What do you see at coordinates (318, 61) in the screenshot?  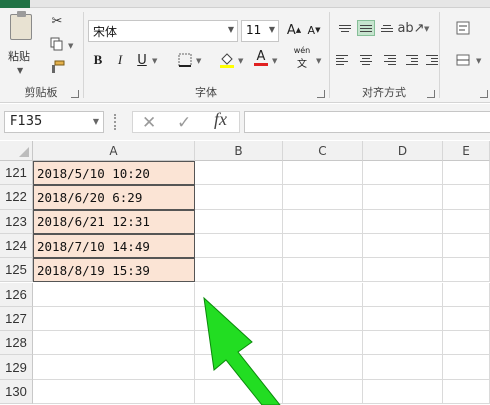 I see `phonetic-dropdown-icon: ▼` at bounding box center [318, 61].